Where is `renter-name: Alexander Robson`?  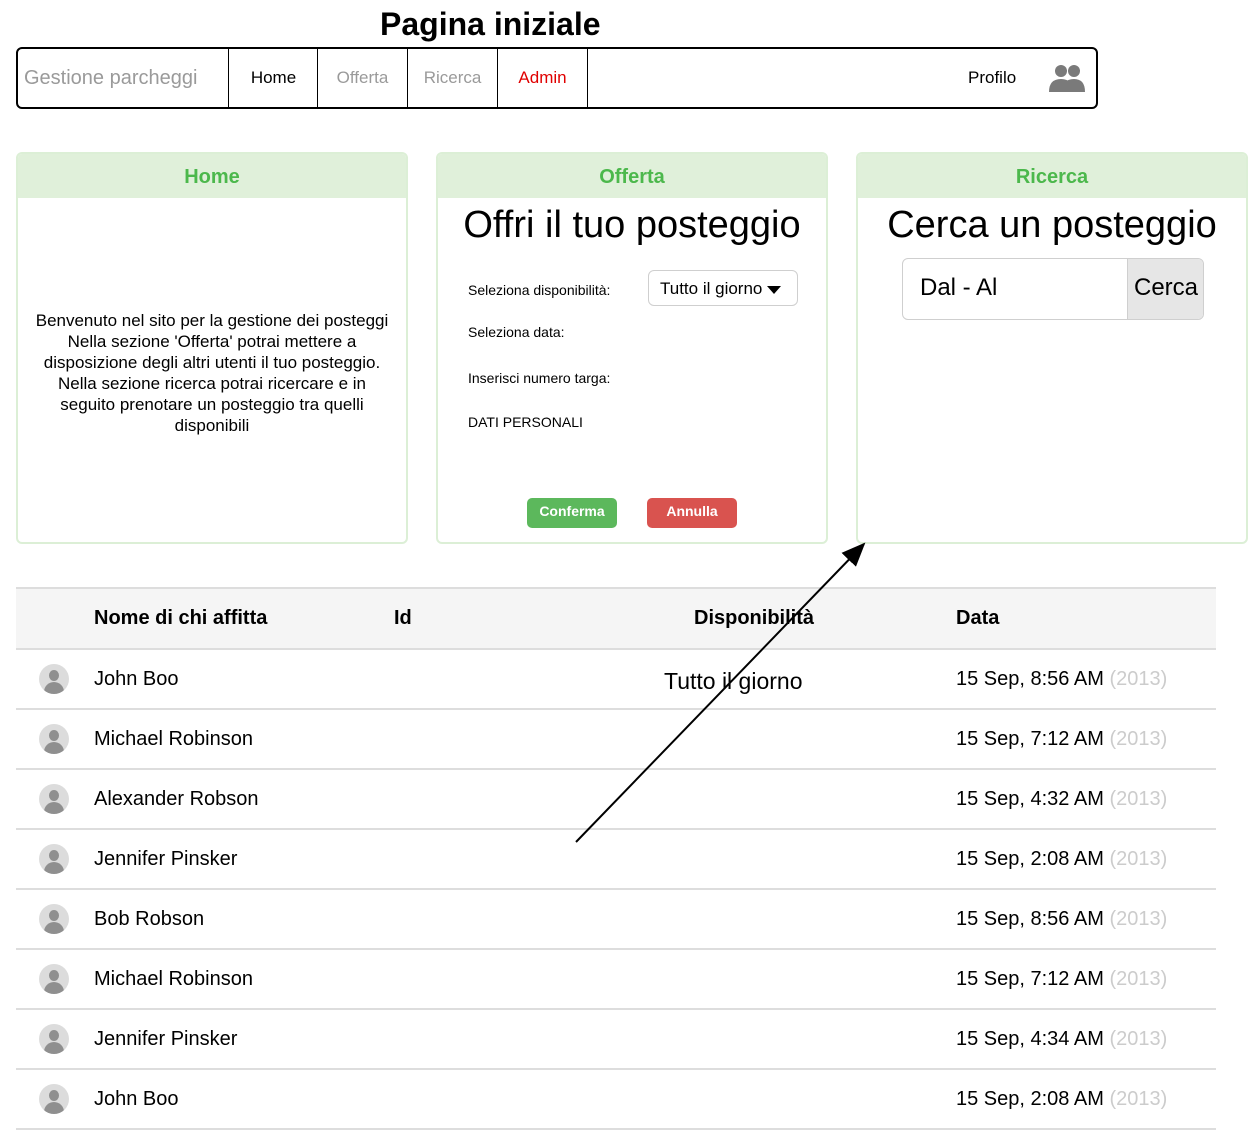
renter-name: Alexander Robson is located at coordinates (176, 799).